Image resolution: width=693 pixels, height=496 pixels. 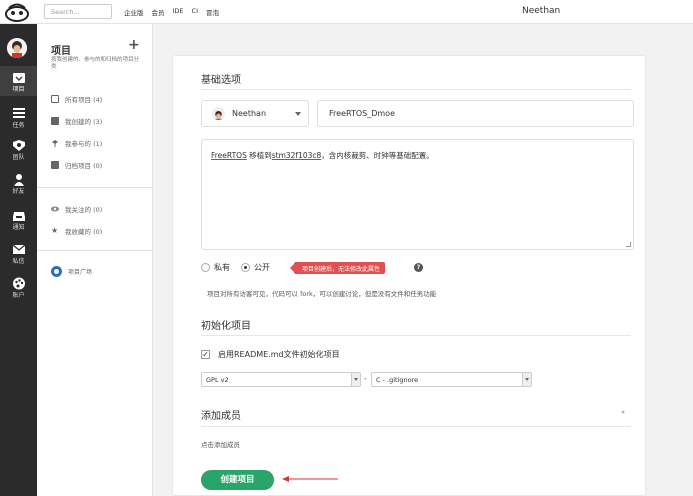 I want to click on nav-item-created: 我创建的 (3), so click(x=76, y=121).